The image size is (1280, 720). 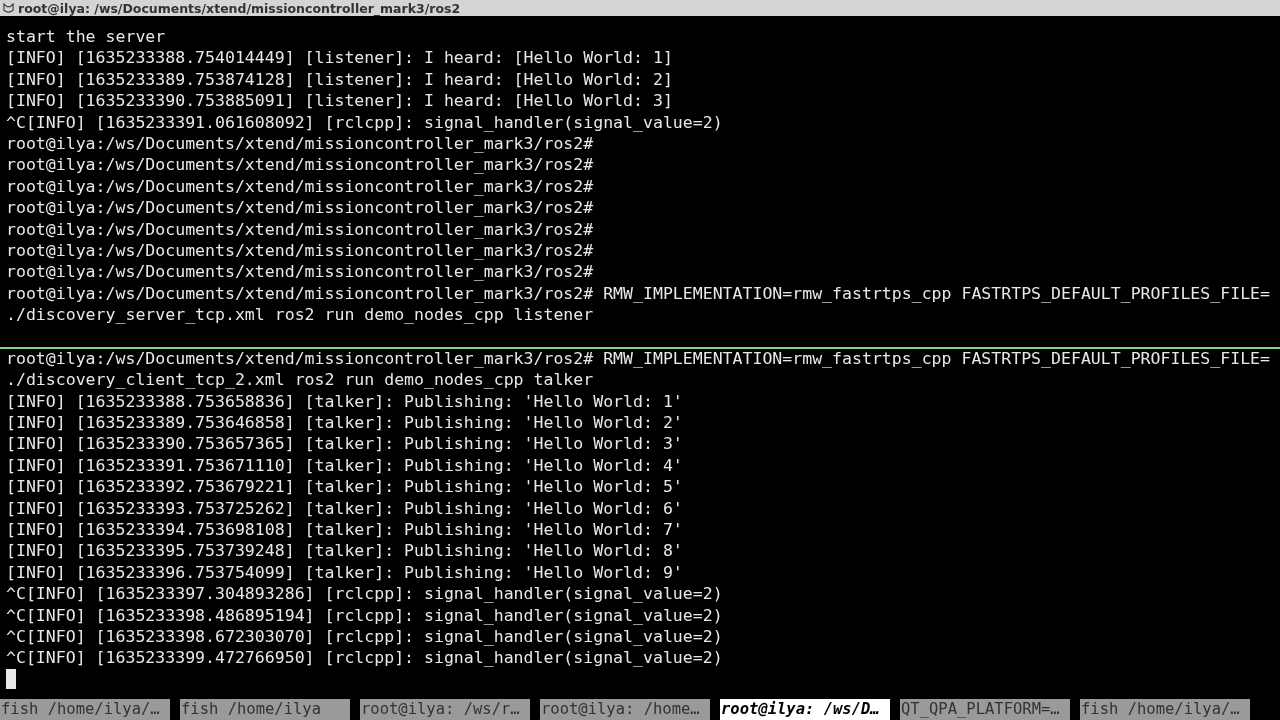 What do you see at coordinates (340, 101) in the screenshot?
I see `terminal-line: [INFO] [1635233390.753885091] [listener]: I heard: [Hello World: 3]` at bounding box center [340, 101].